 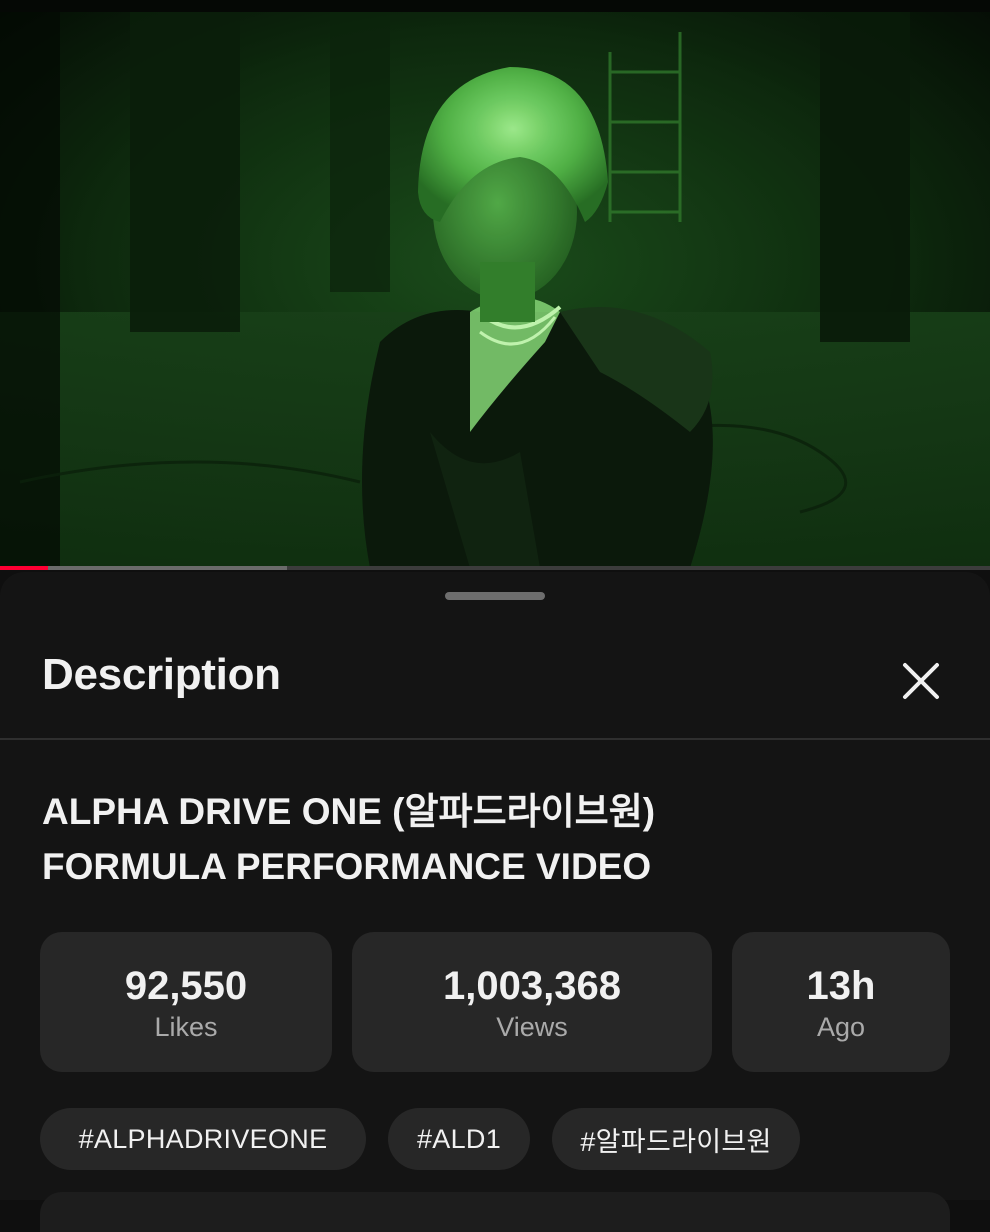 I want to click on upload-age-value: 13h, so click(x=841, y=985).